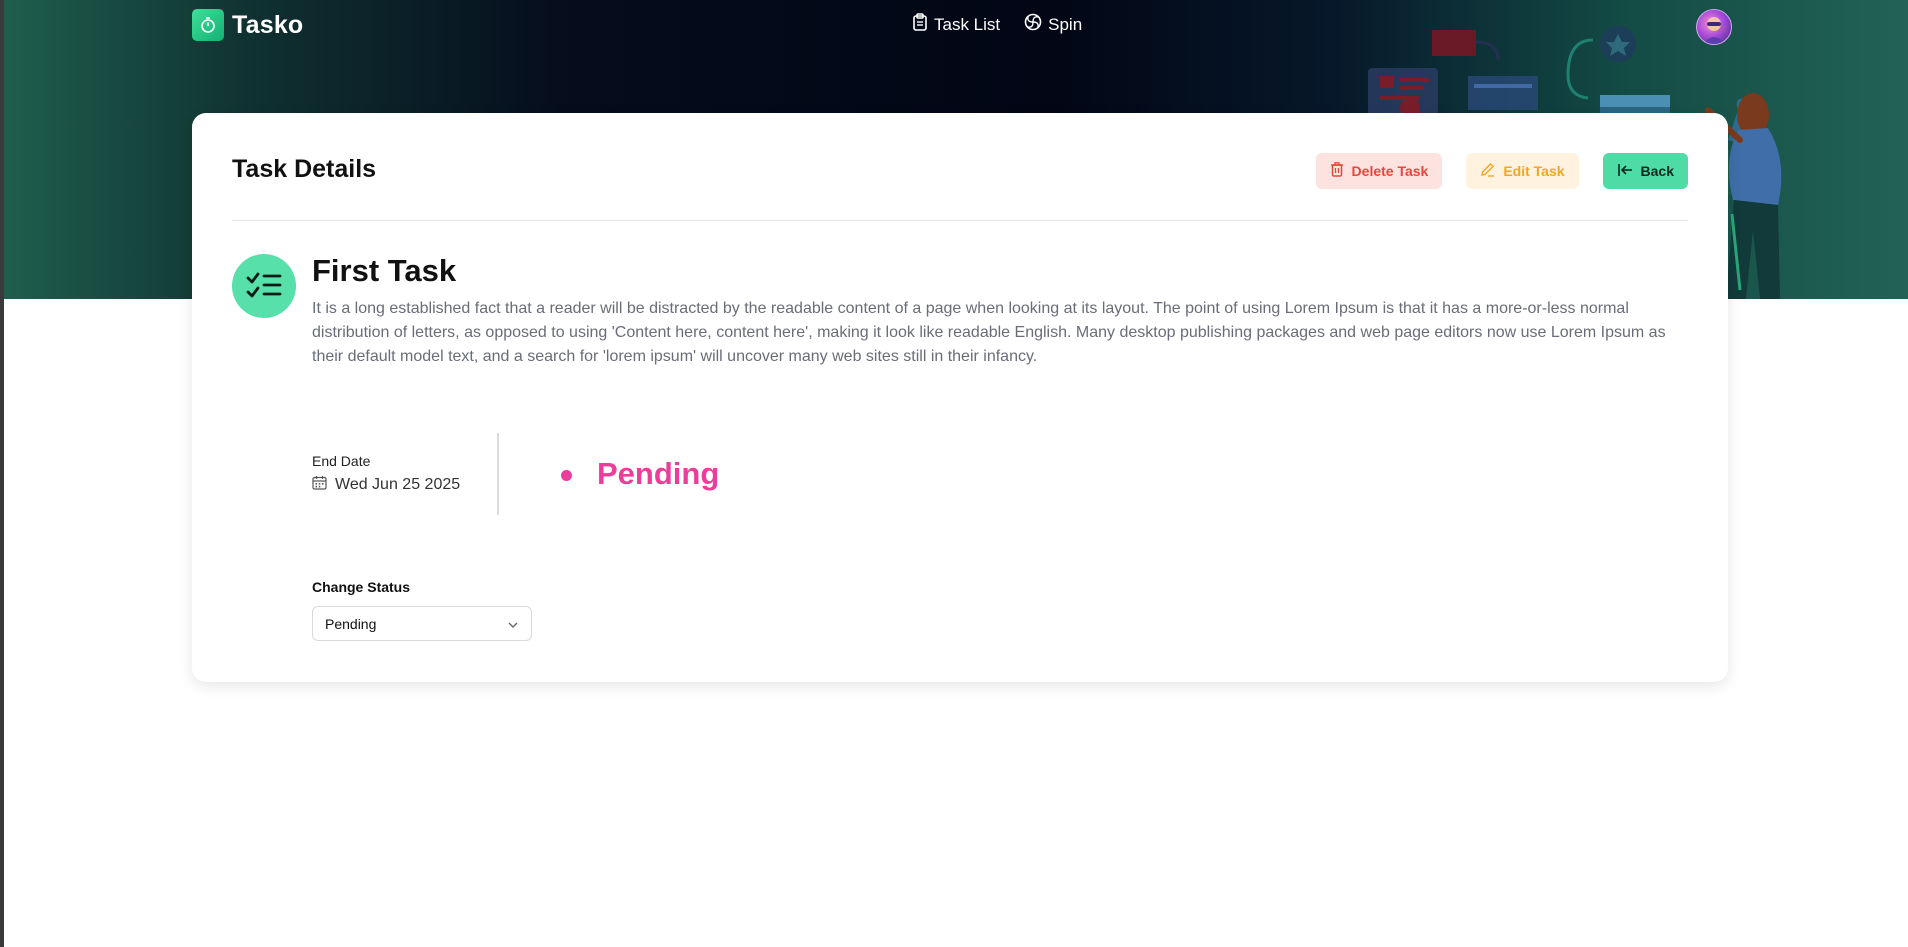 The height and width of the screenshot is (947, 1908). I want to click on delete-task-button: Delete Task, so click(1379, 171).